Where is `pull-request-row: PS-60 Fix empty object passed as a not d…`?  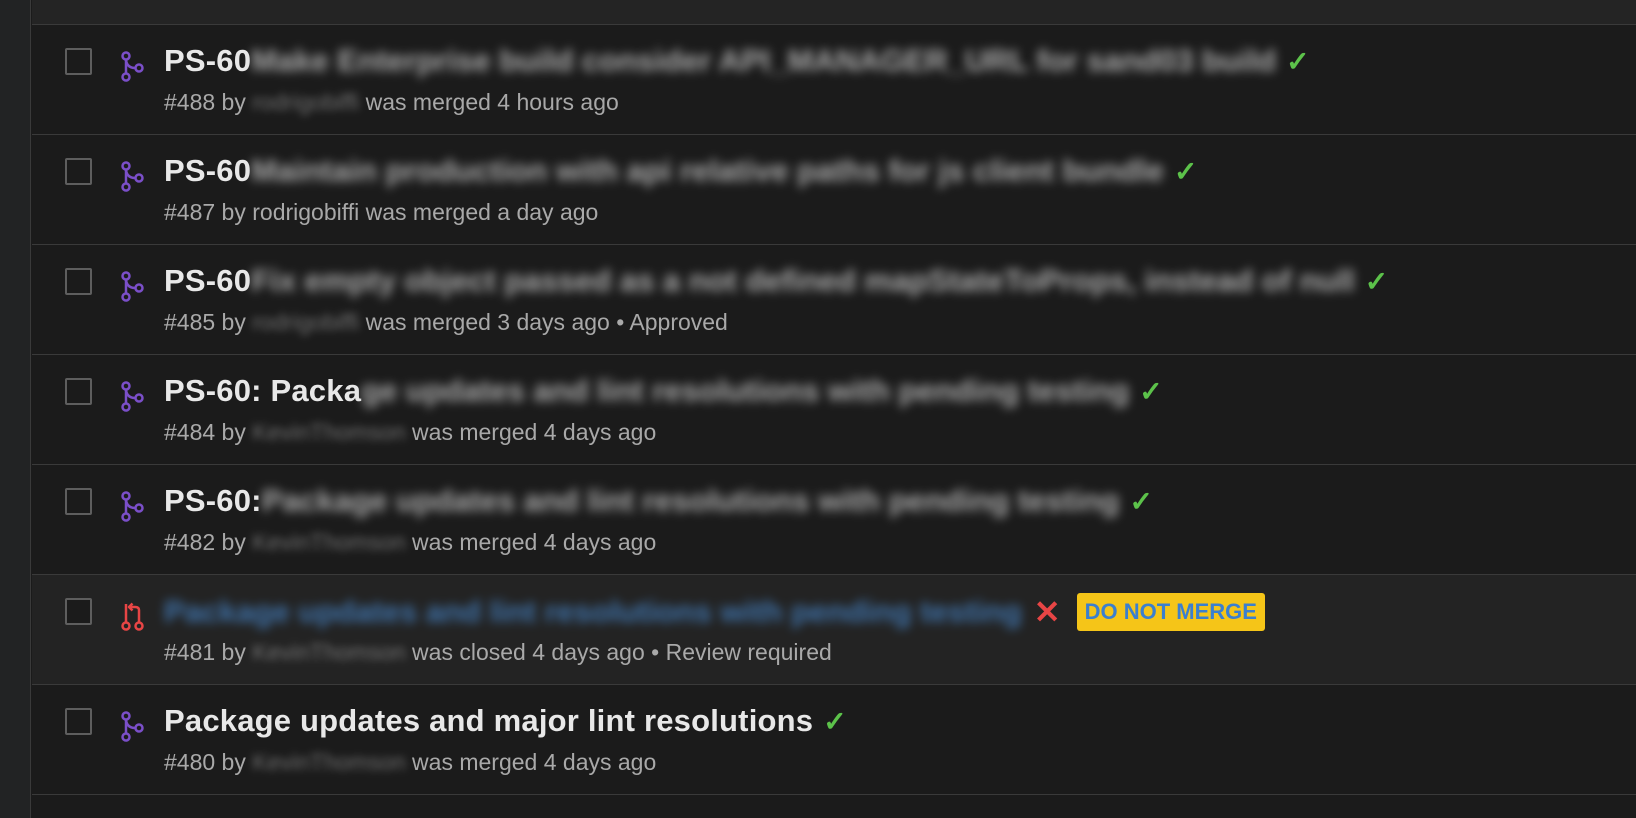 pull-request-row: PS-60 Fix empty object passed as a not d… is located at coordinates (834, 300).